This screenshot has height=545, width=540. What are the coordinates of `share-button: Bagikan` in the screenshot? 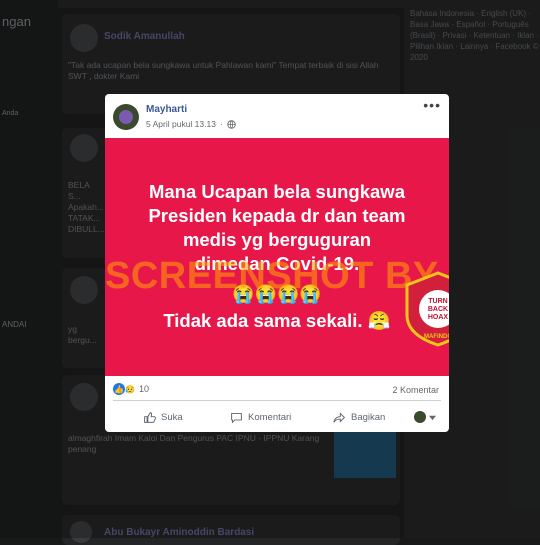 It's located at (359, 417).